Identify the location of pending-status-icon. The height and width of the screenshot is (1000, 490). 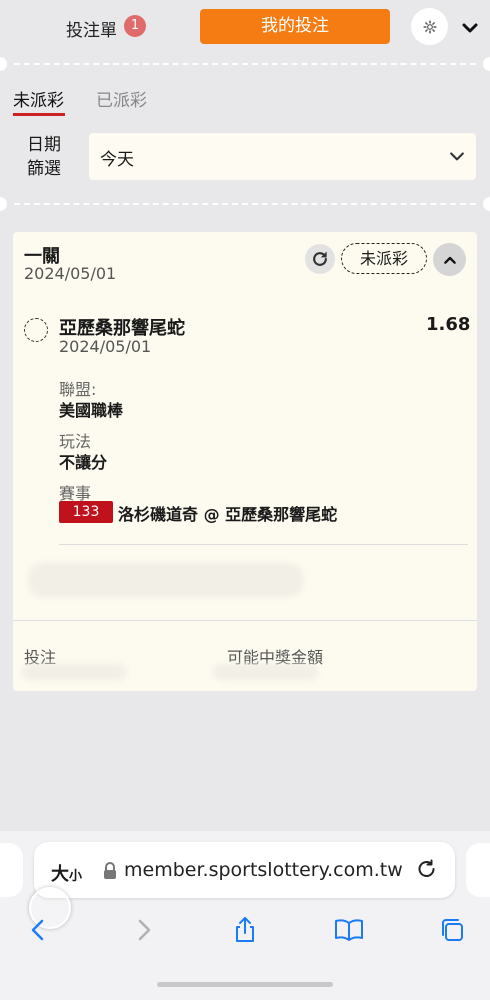
(36, 330).